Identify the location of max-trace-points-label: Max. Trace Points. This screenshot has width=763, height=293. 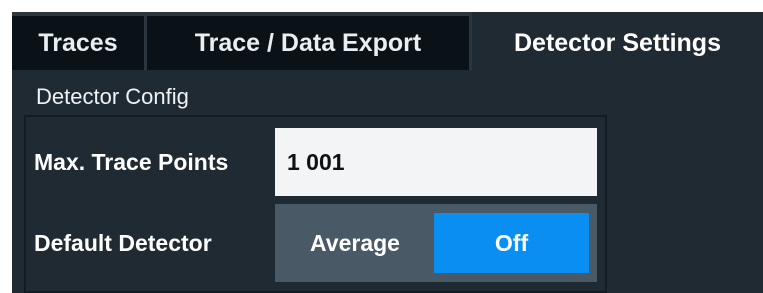
(131, 162).